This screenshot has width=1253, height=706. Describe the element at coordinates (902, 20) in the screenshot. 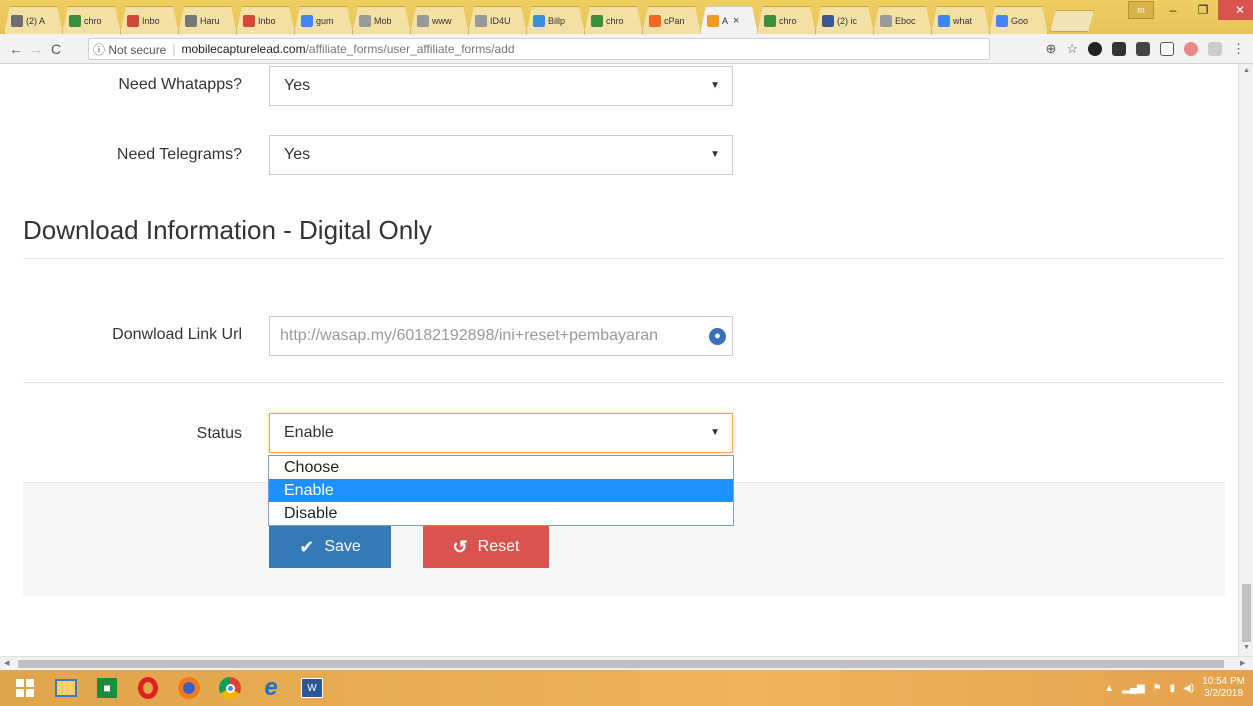

I see `browser-tab: Eboc` at that location.